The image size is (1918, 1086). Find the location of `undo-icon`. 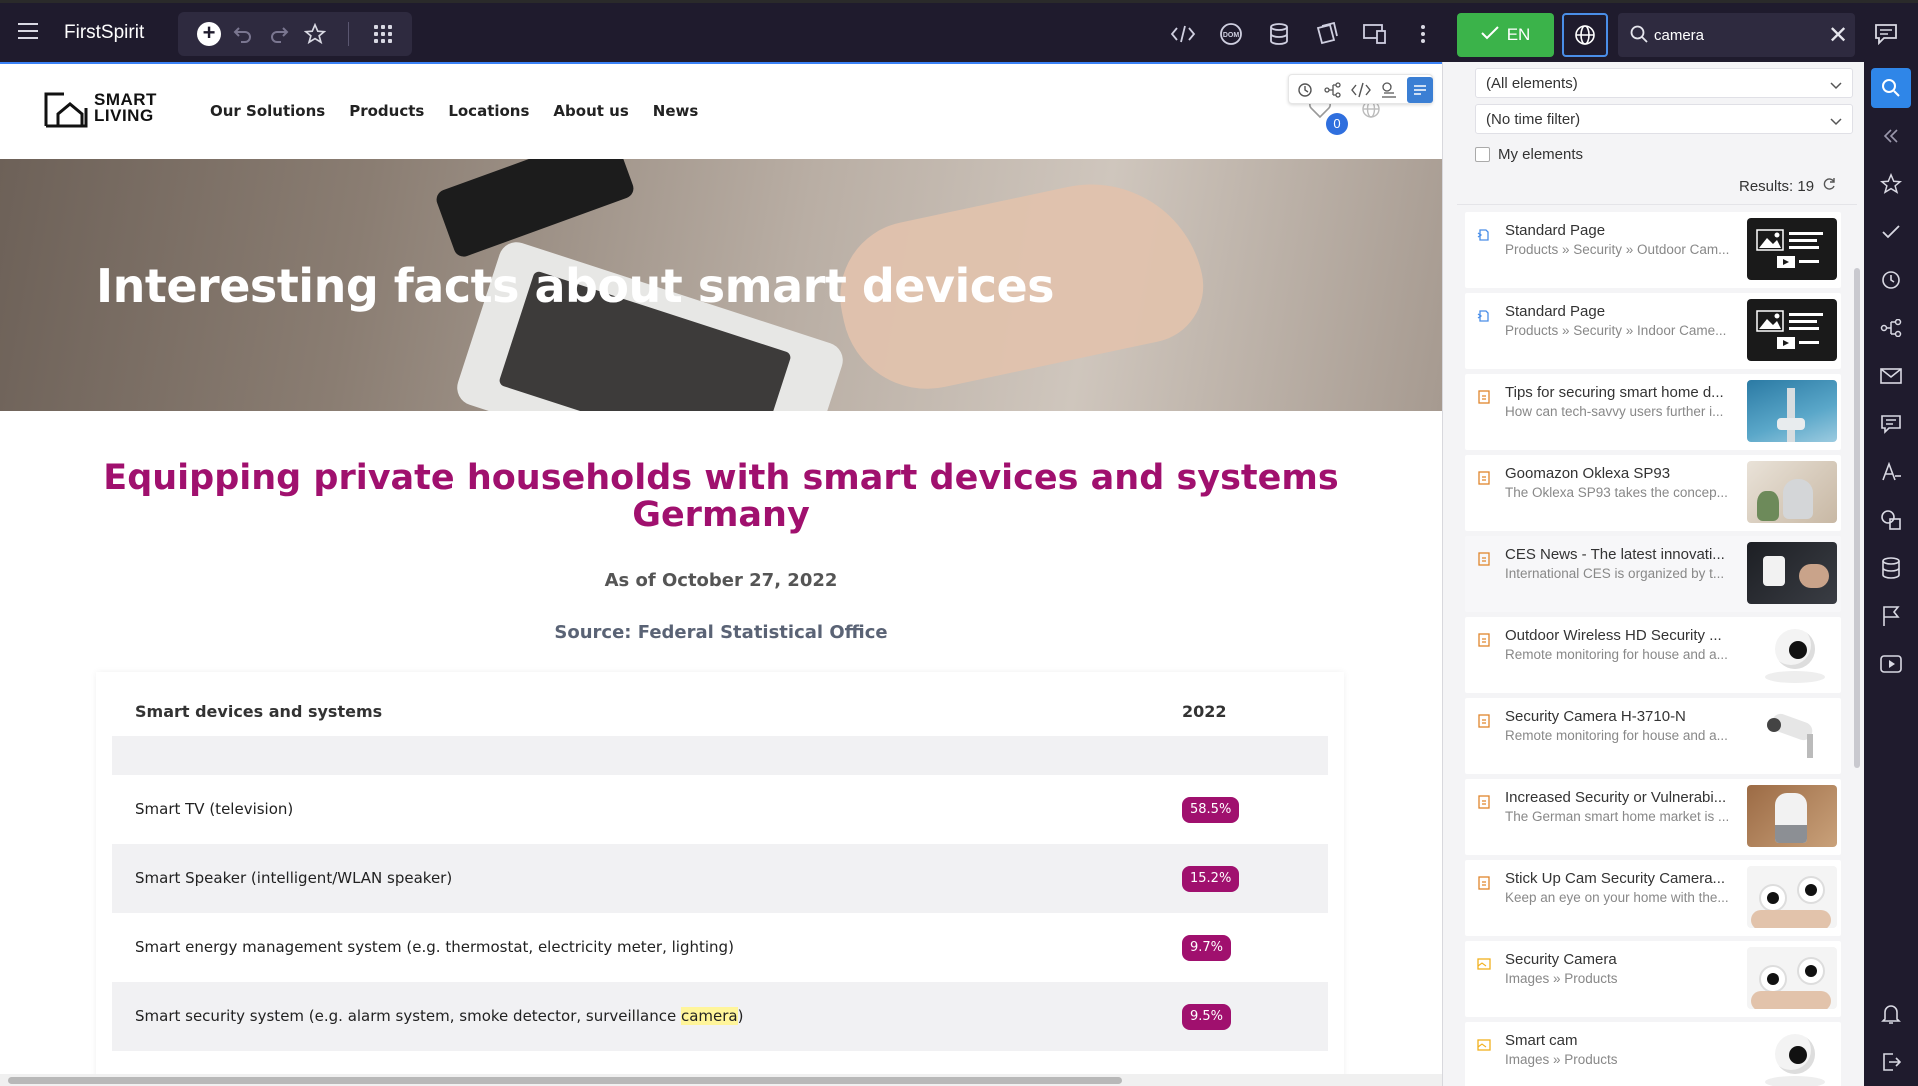

undo-icon is located at coordinates (243, 34).